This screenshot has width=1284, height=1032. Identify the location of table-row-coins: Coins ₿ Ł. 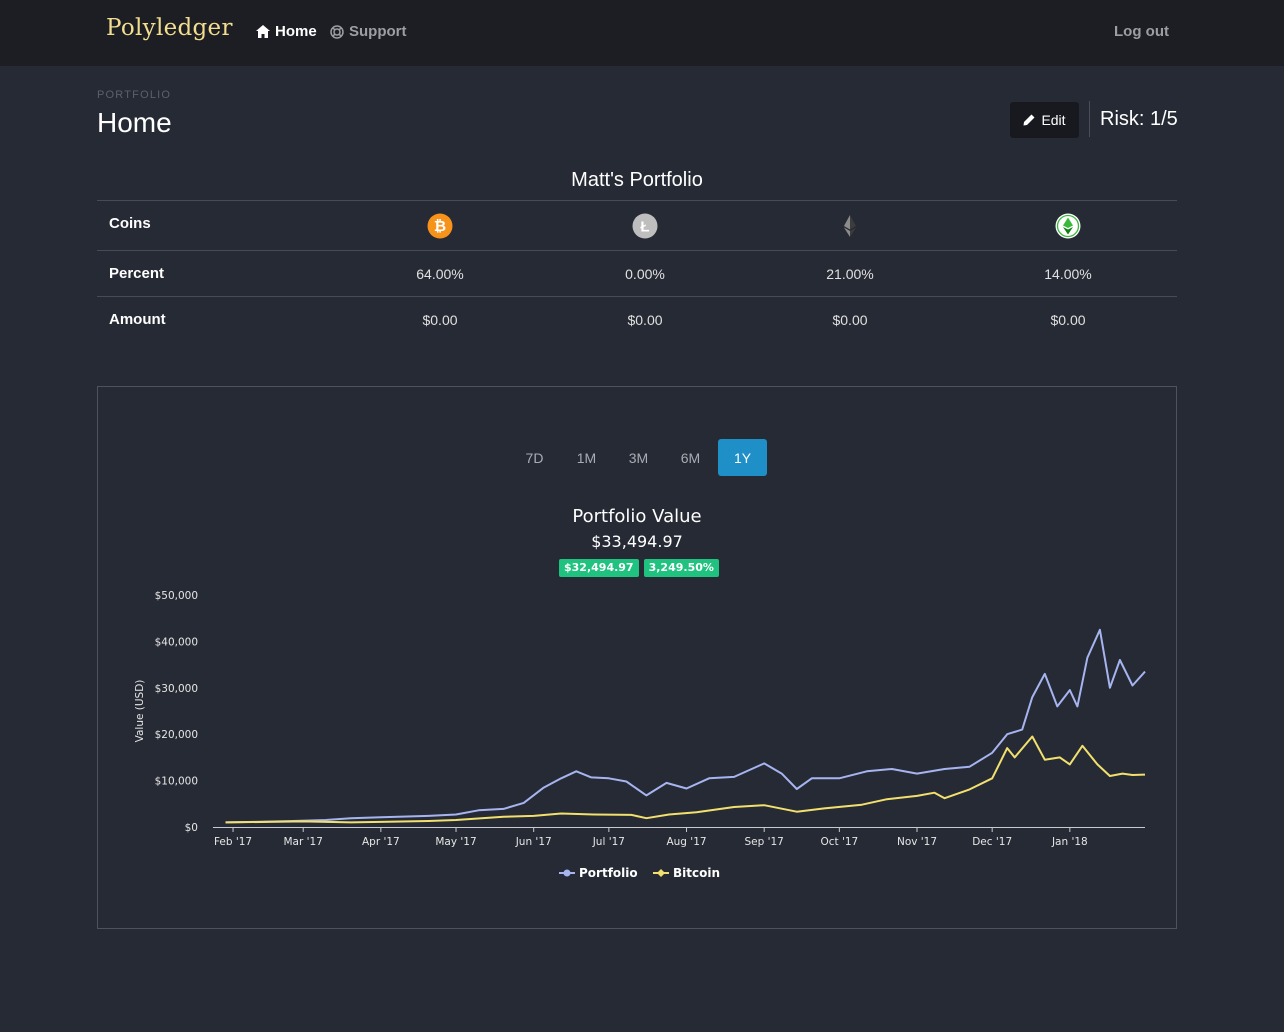
(637, 225).